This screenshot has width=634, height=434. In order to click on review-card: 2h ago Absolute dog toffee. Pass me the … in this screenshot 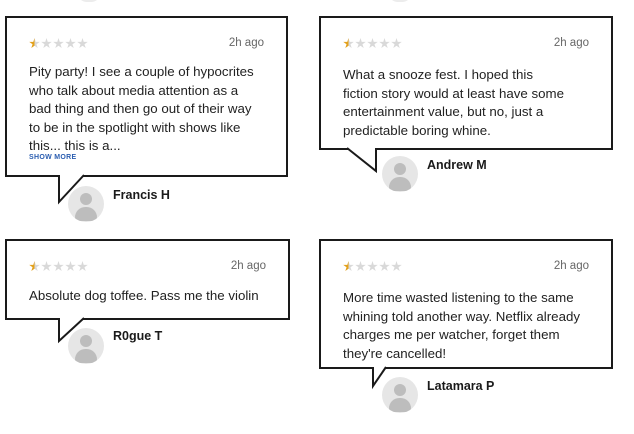, I will do `click(147, 279)`.